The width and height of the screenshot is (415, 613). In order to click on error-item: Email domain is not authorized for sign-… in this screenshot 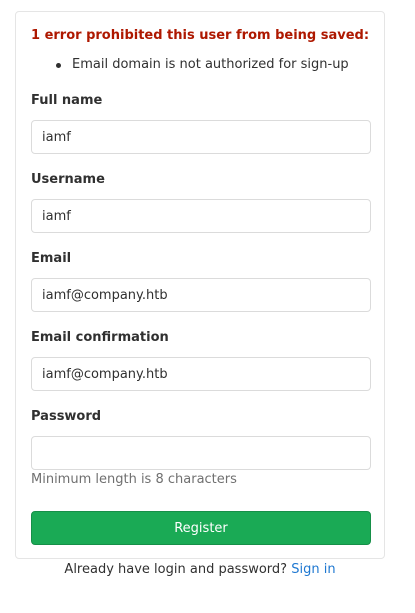, I will do `click(201, 64)`.